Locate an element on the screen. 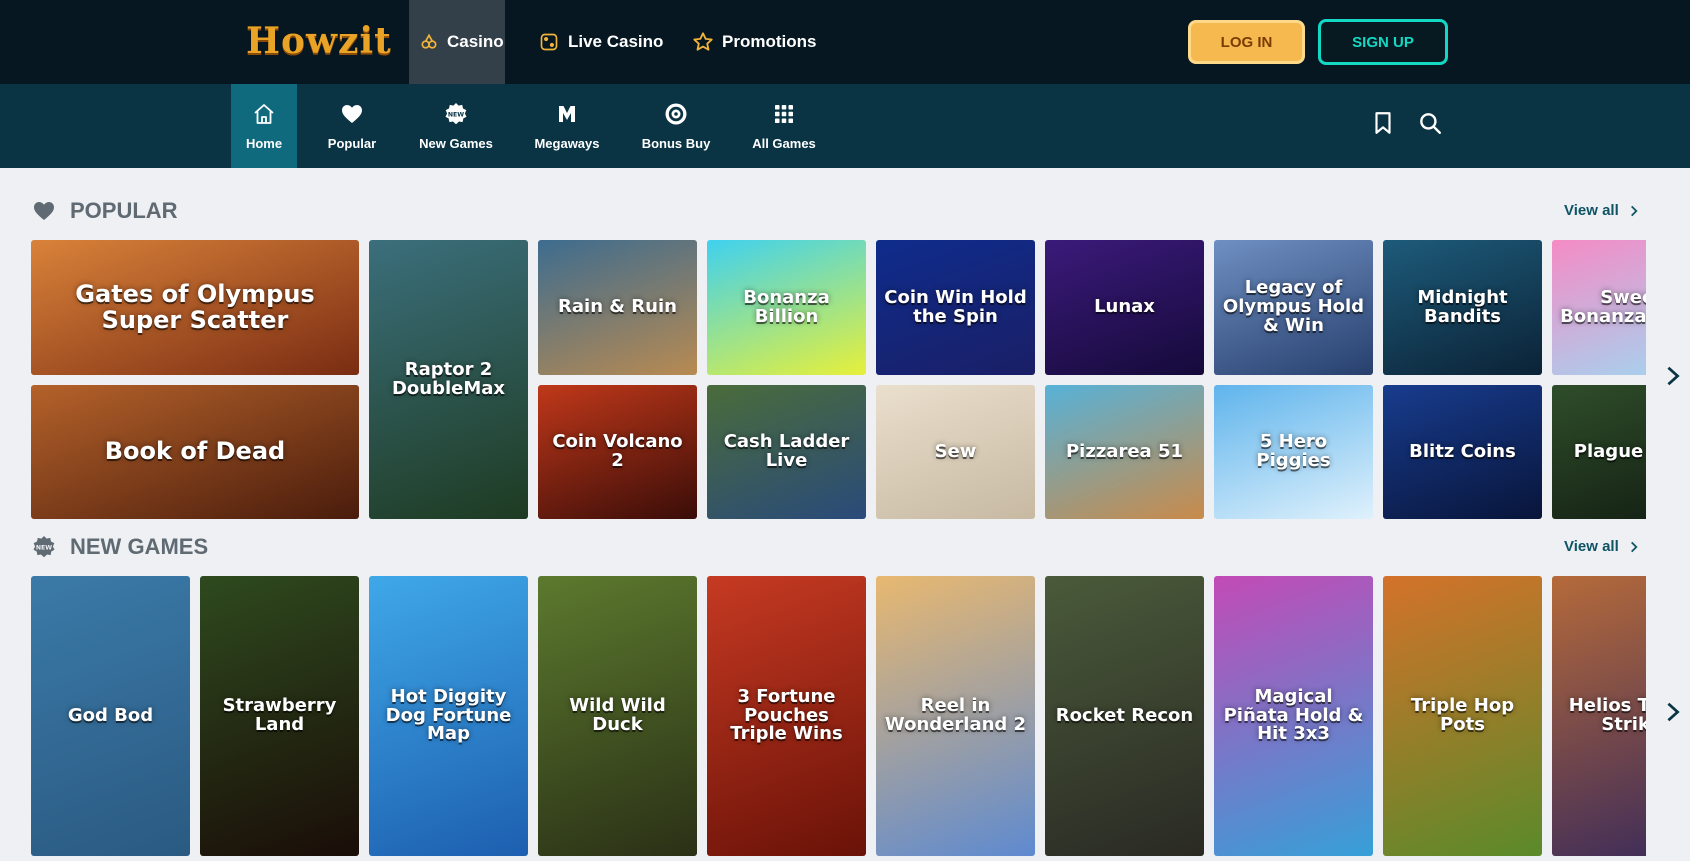 This screenshot has height=861, width=1690. game-tile: Strawberry Land is located at coordinates (279, 716).